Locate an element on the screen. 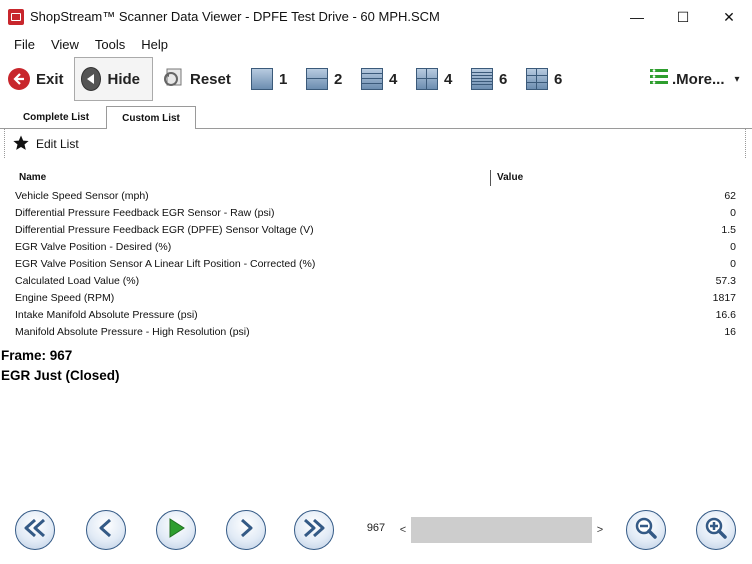 This screenshot has width=752, height=564. row-value: 1.5 is located at coordinates (728, 230).